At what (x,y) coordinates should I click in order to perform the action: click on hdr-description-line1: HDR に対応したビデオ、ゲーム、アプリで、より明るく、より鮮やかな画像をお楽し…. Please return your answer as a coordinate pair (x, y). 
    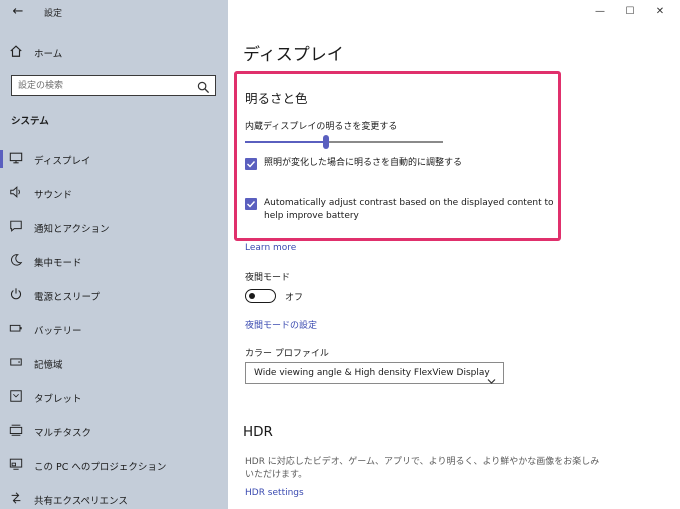
    Looking at the image, I should click on (422, 462).